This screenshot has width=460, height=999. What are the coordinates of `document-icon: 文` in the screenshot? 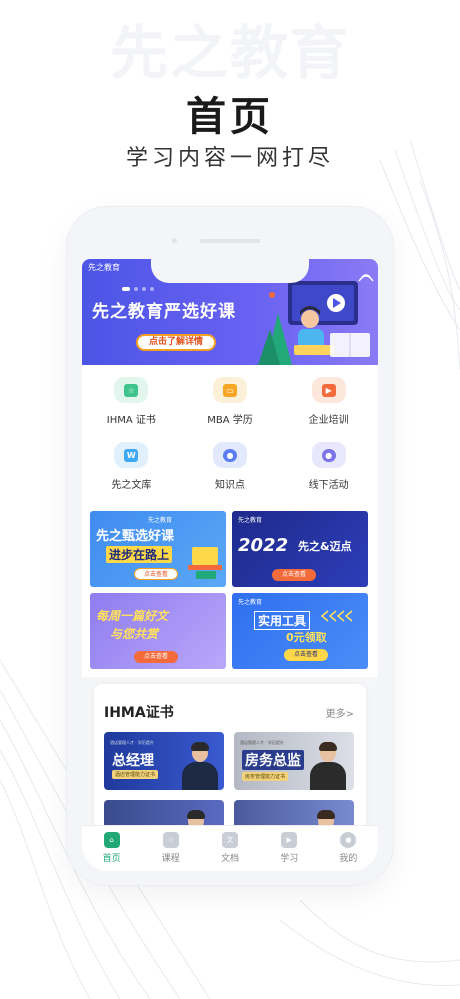 It's located at (230, 840).